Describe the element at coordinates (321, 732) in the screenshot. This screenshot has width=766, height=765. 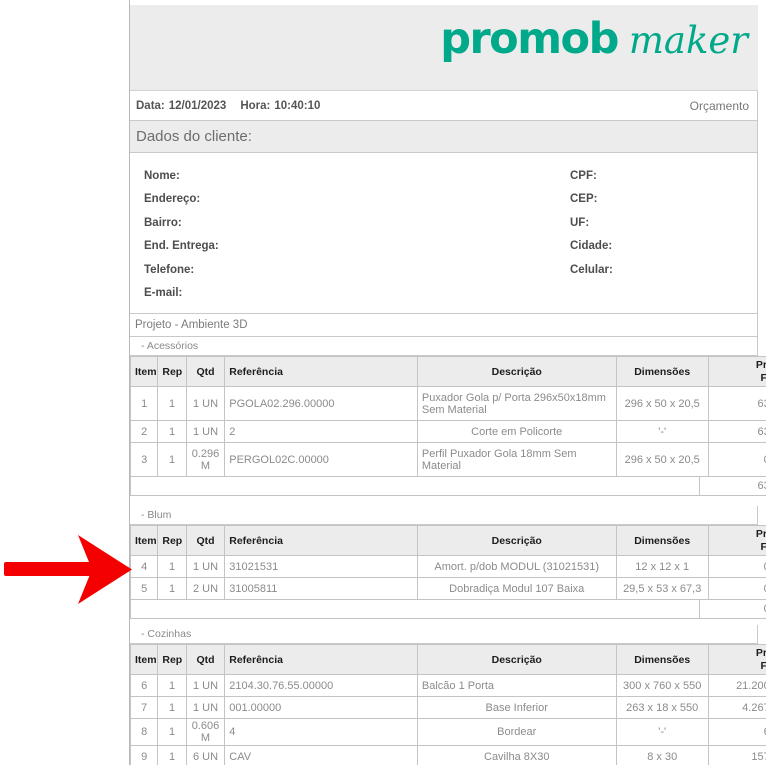
I see `cell-referencia: 4` at that location.